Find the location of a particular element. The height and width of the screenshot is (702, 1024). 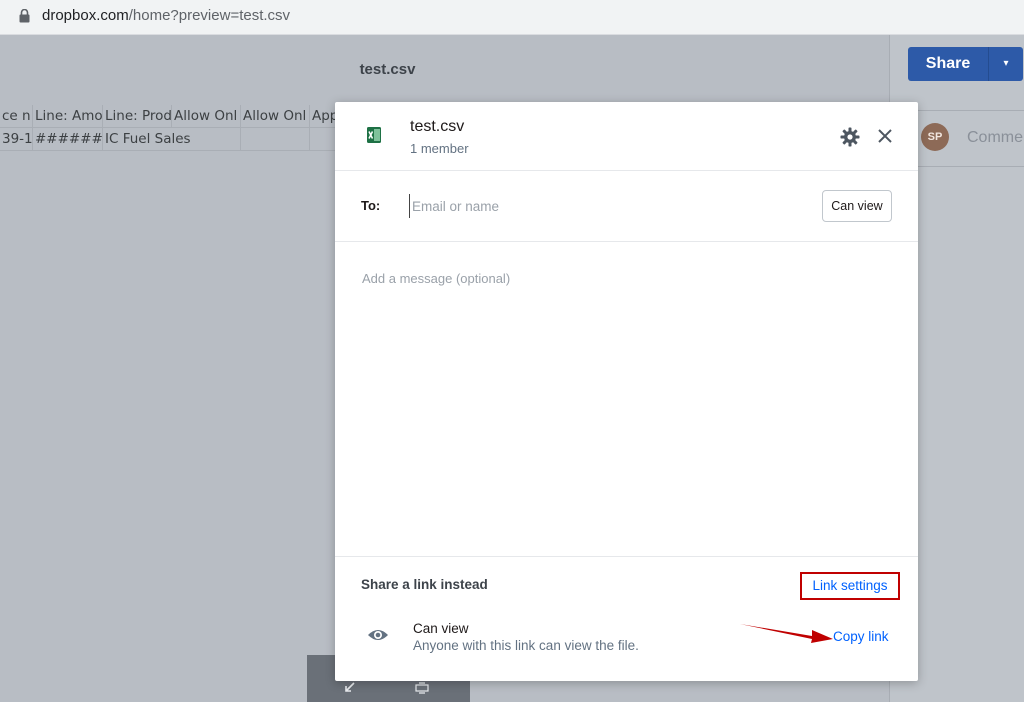

share-dropdown-button: ▾ is located at coordinates (1005, 64).